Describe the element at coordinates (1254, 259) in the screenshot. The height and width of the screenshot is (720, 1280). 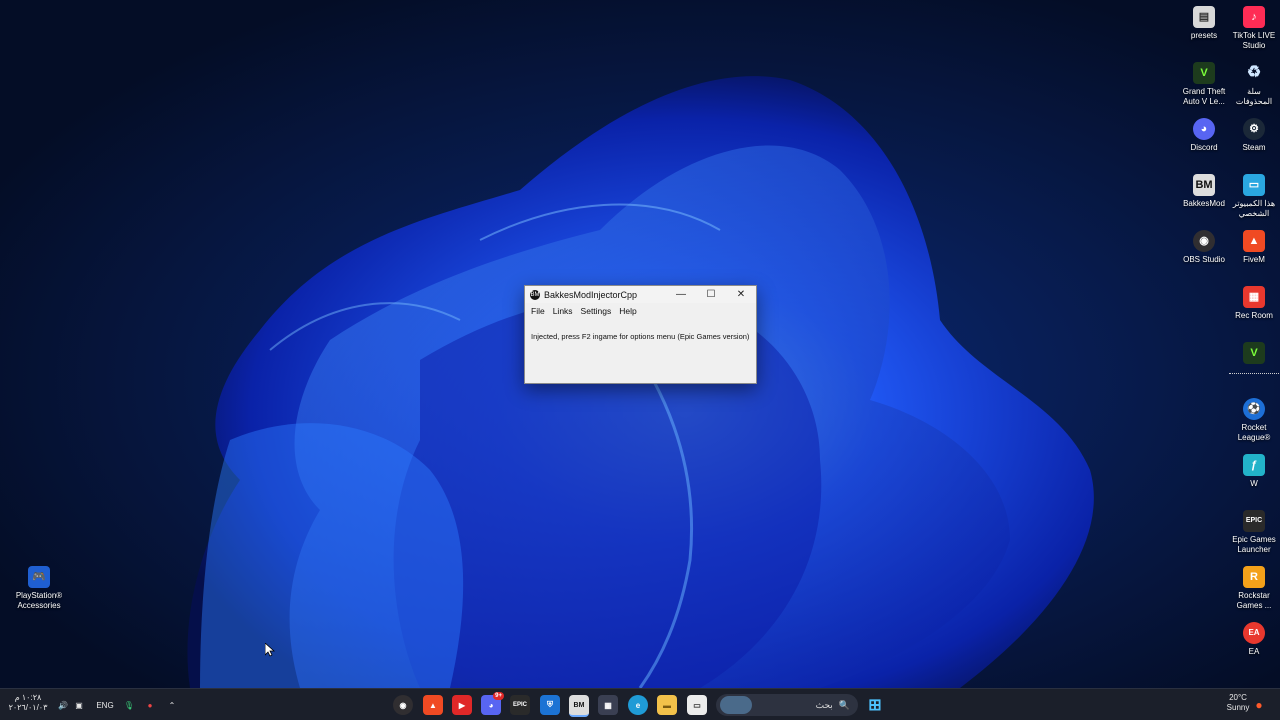
I see `desktop-icon-label: FiveM` at that location.